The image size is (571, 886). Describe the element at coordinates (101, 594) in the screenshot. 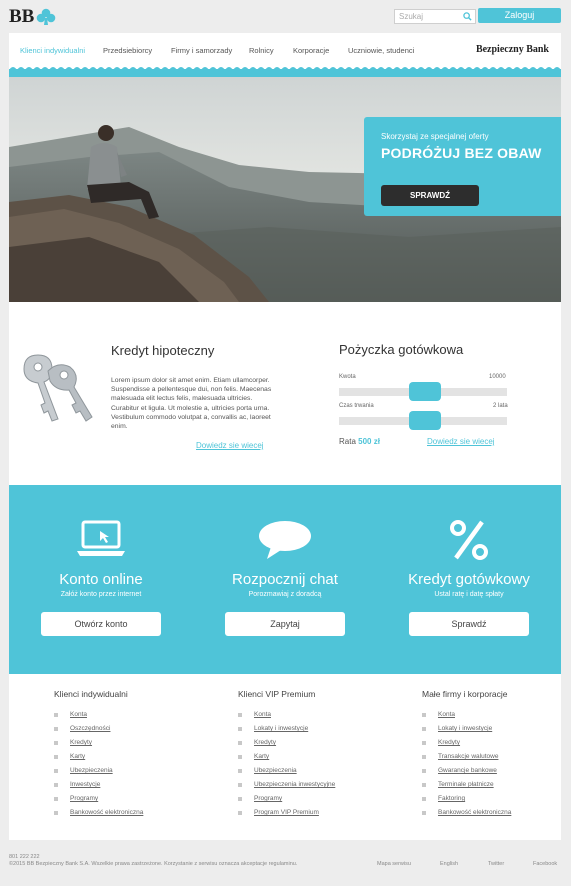

I see `feature-subtitle: Załóż konto przez internet` at that location.